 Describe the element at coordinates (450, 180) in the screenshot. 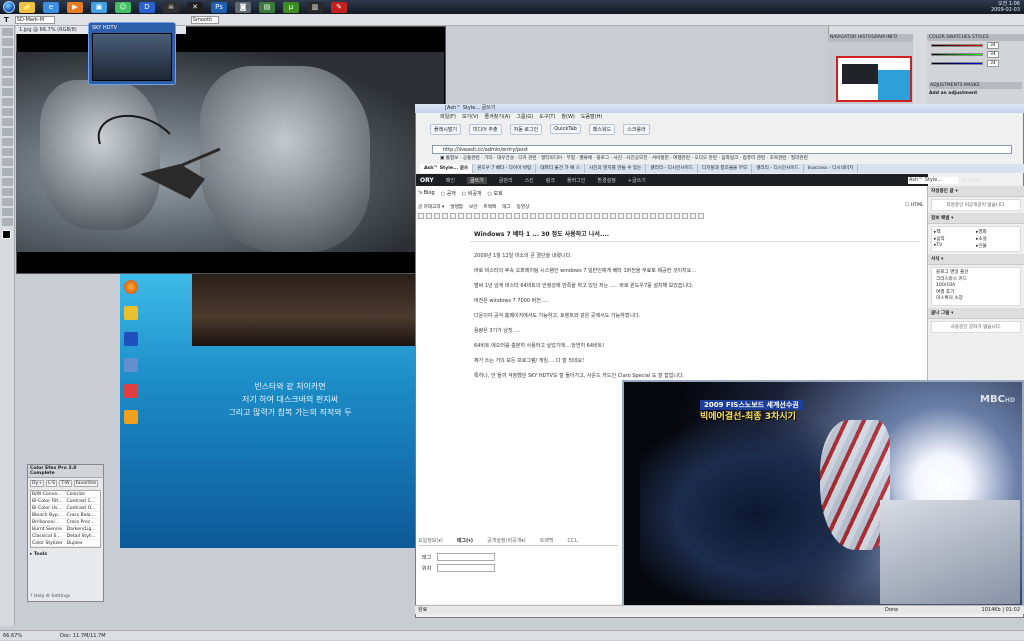

I see `blog-nav-item: 메인` at that location.